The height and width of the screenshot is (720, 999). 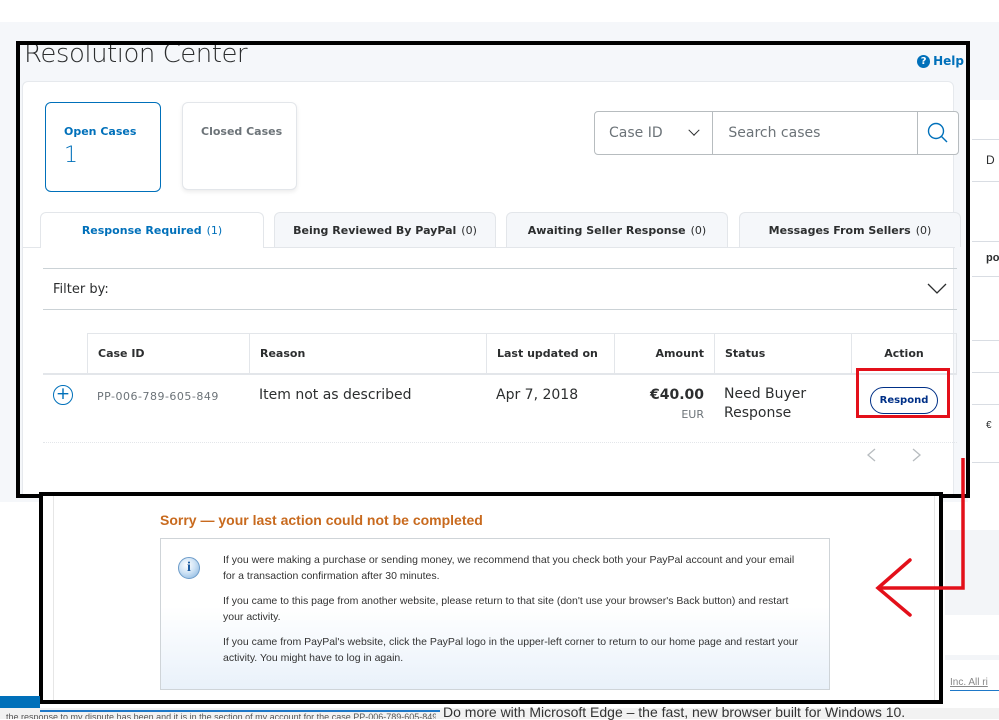 What do you see at coordinates (242, 131) in the screenshot?
I see `closed-cases-label: Closed Cases` at bounding box center [242, 131].